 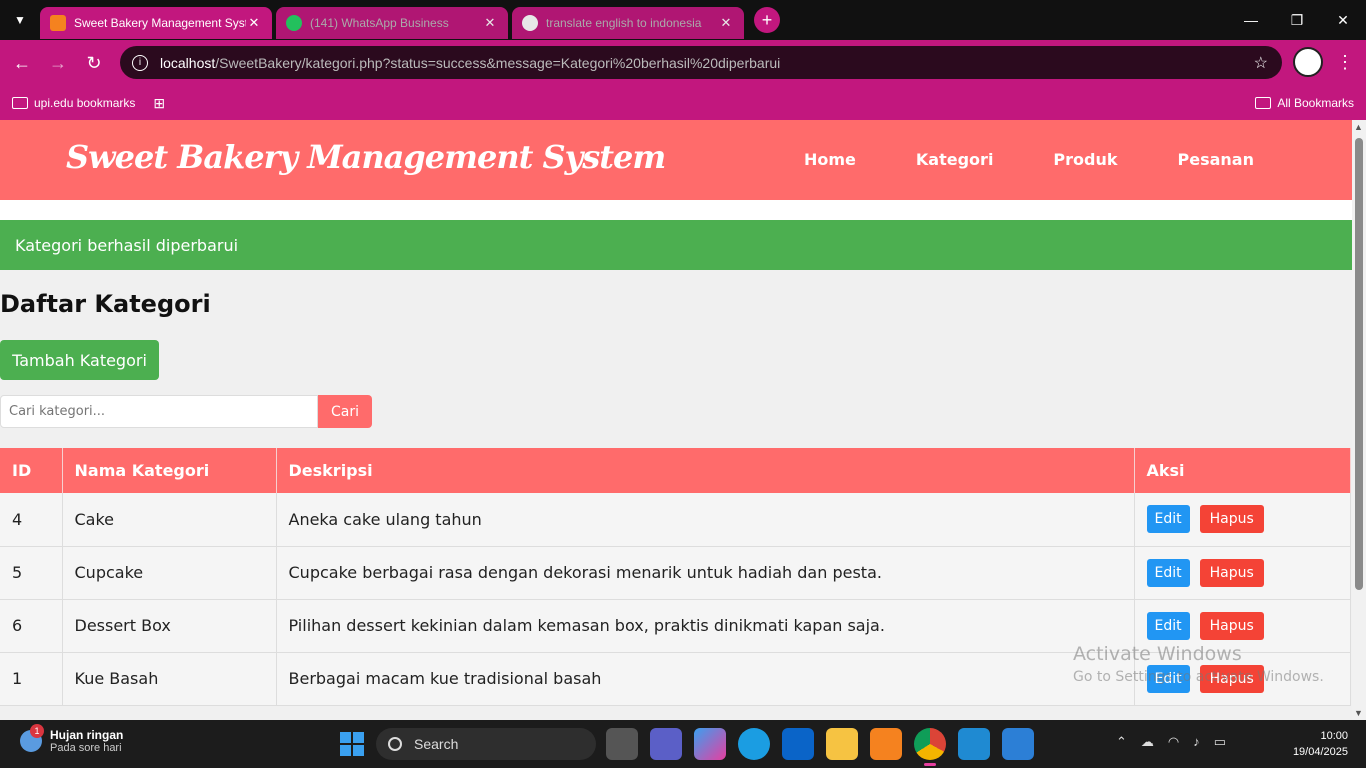 I want to click on outlook-icon, so click(x=798, y=744).